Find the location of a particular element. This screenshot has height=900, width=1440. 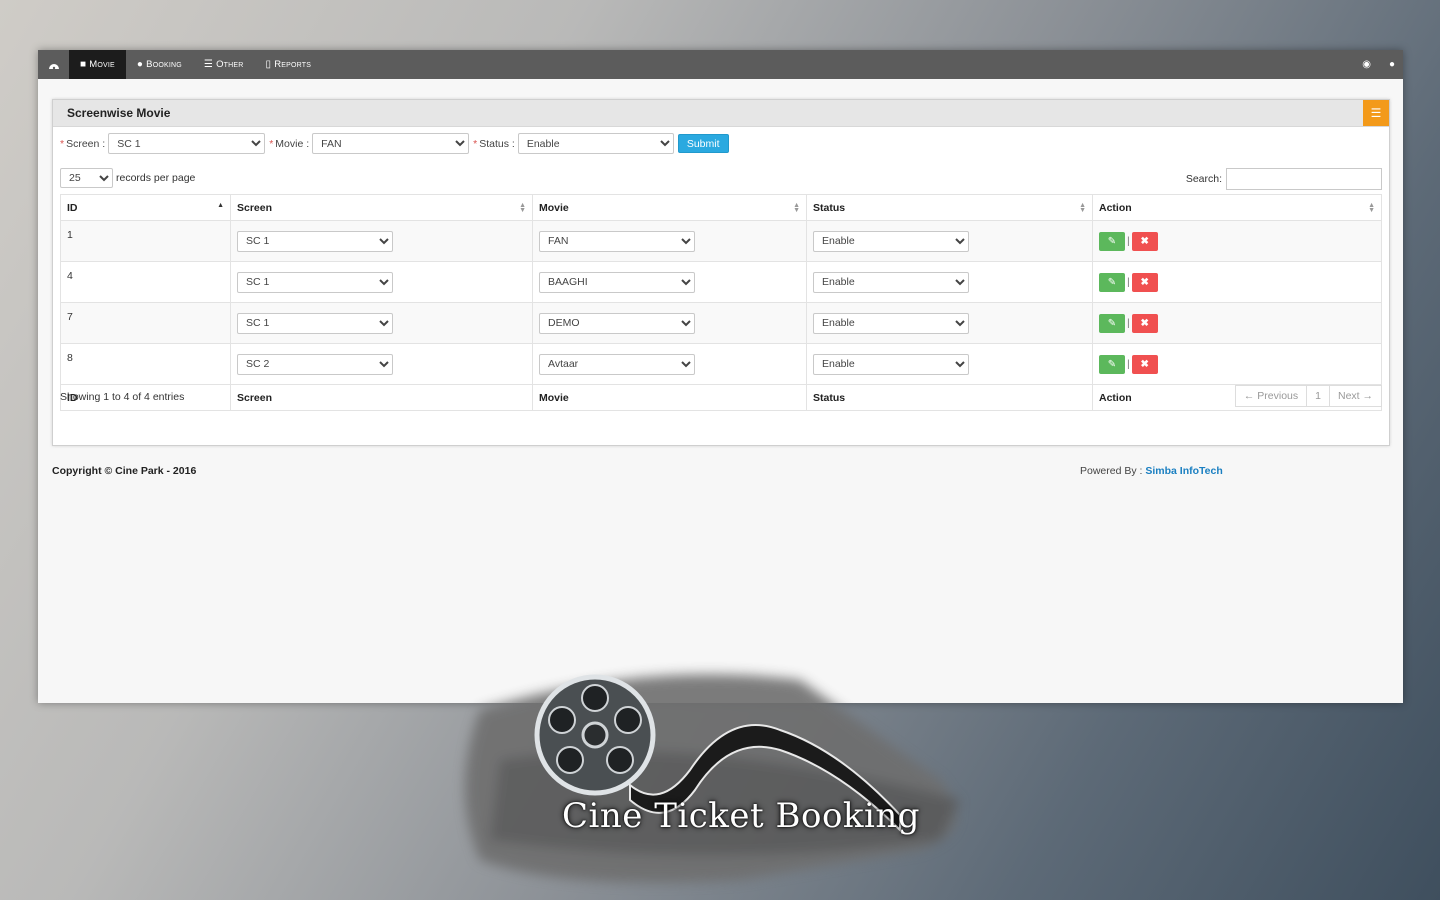

table-row: 1 SC 1 FAN Enable ✎ | ✖ is located at coordinates (721, 241).